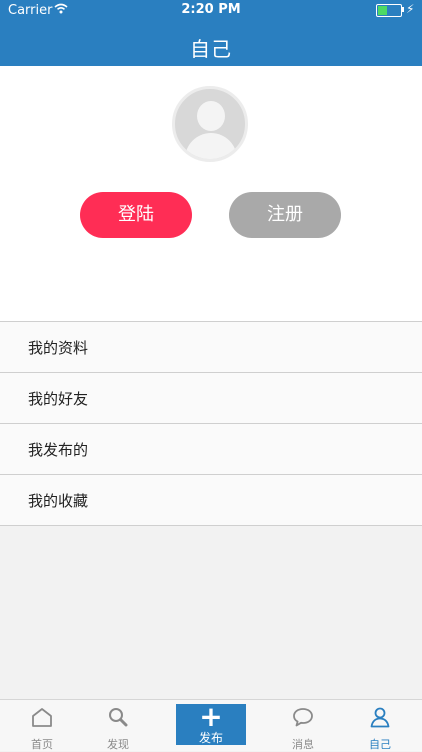 The height and width of the screenshot is (752, 422). I want to click on menu-item-label: 我的收藏, so click(58, 501).